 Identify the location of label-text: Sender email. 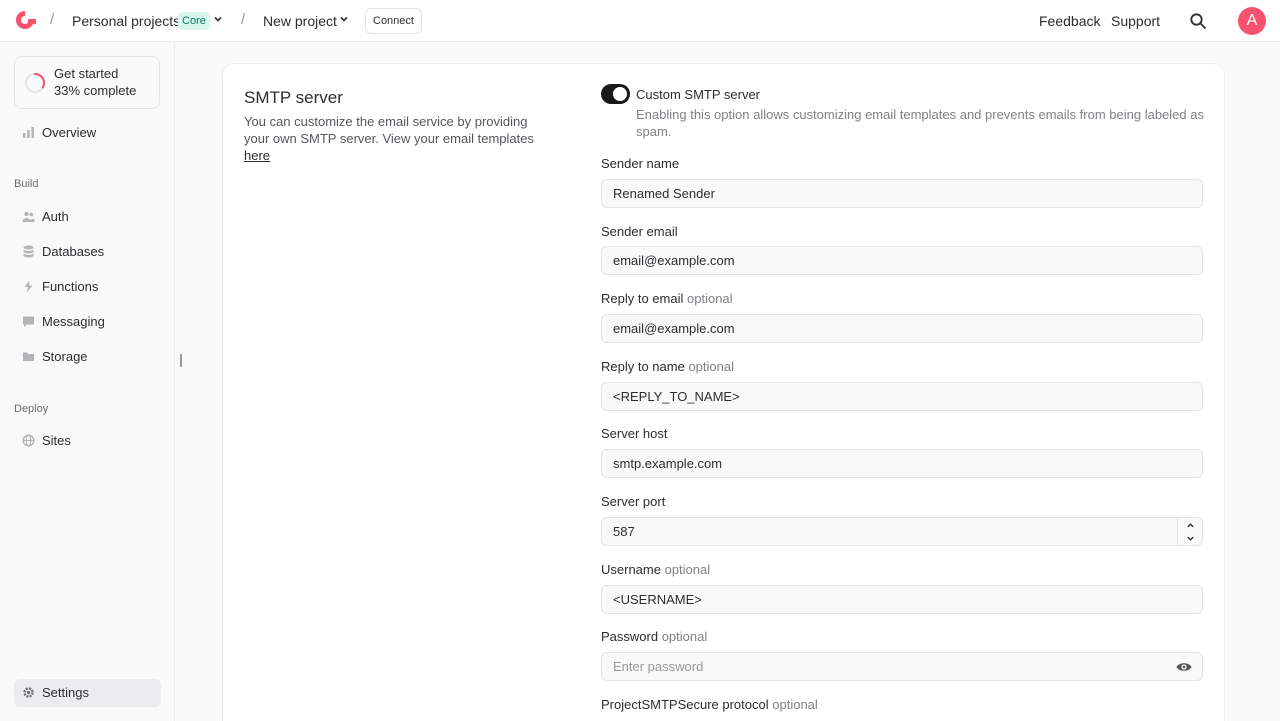
(639, 231).